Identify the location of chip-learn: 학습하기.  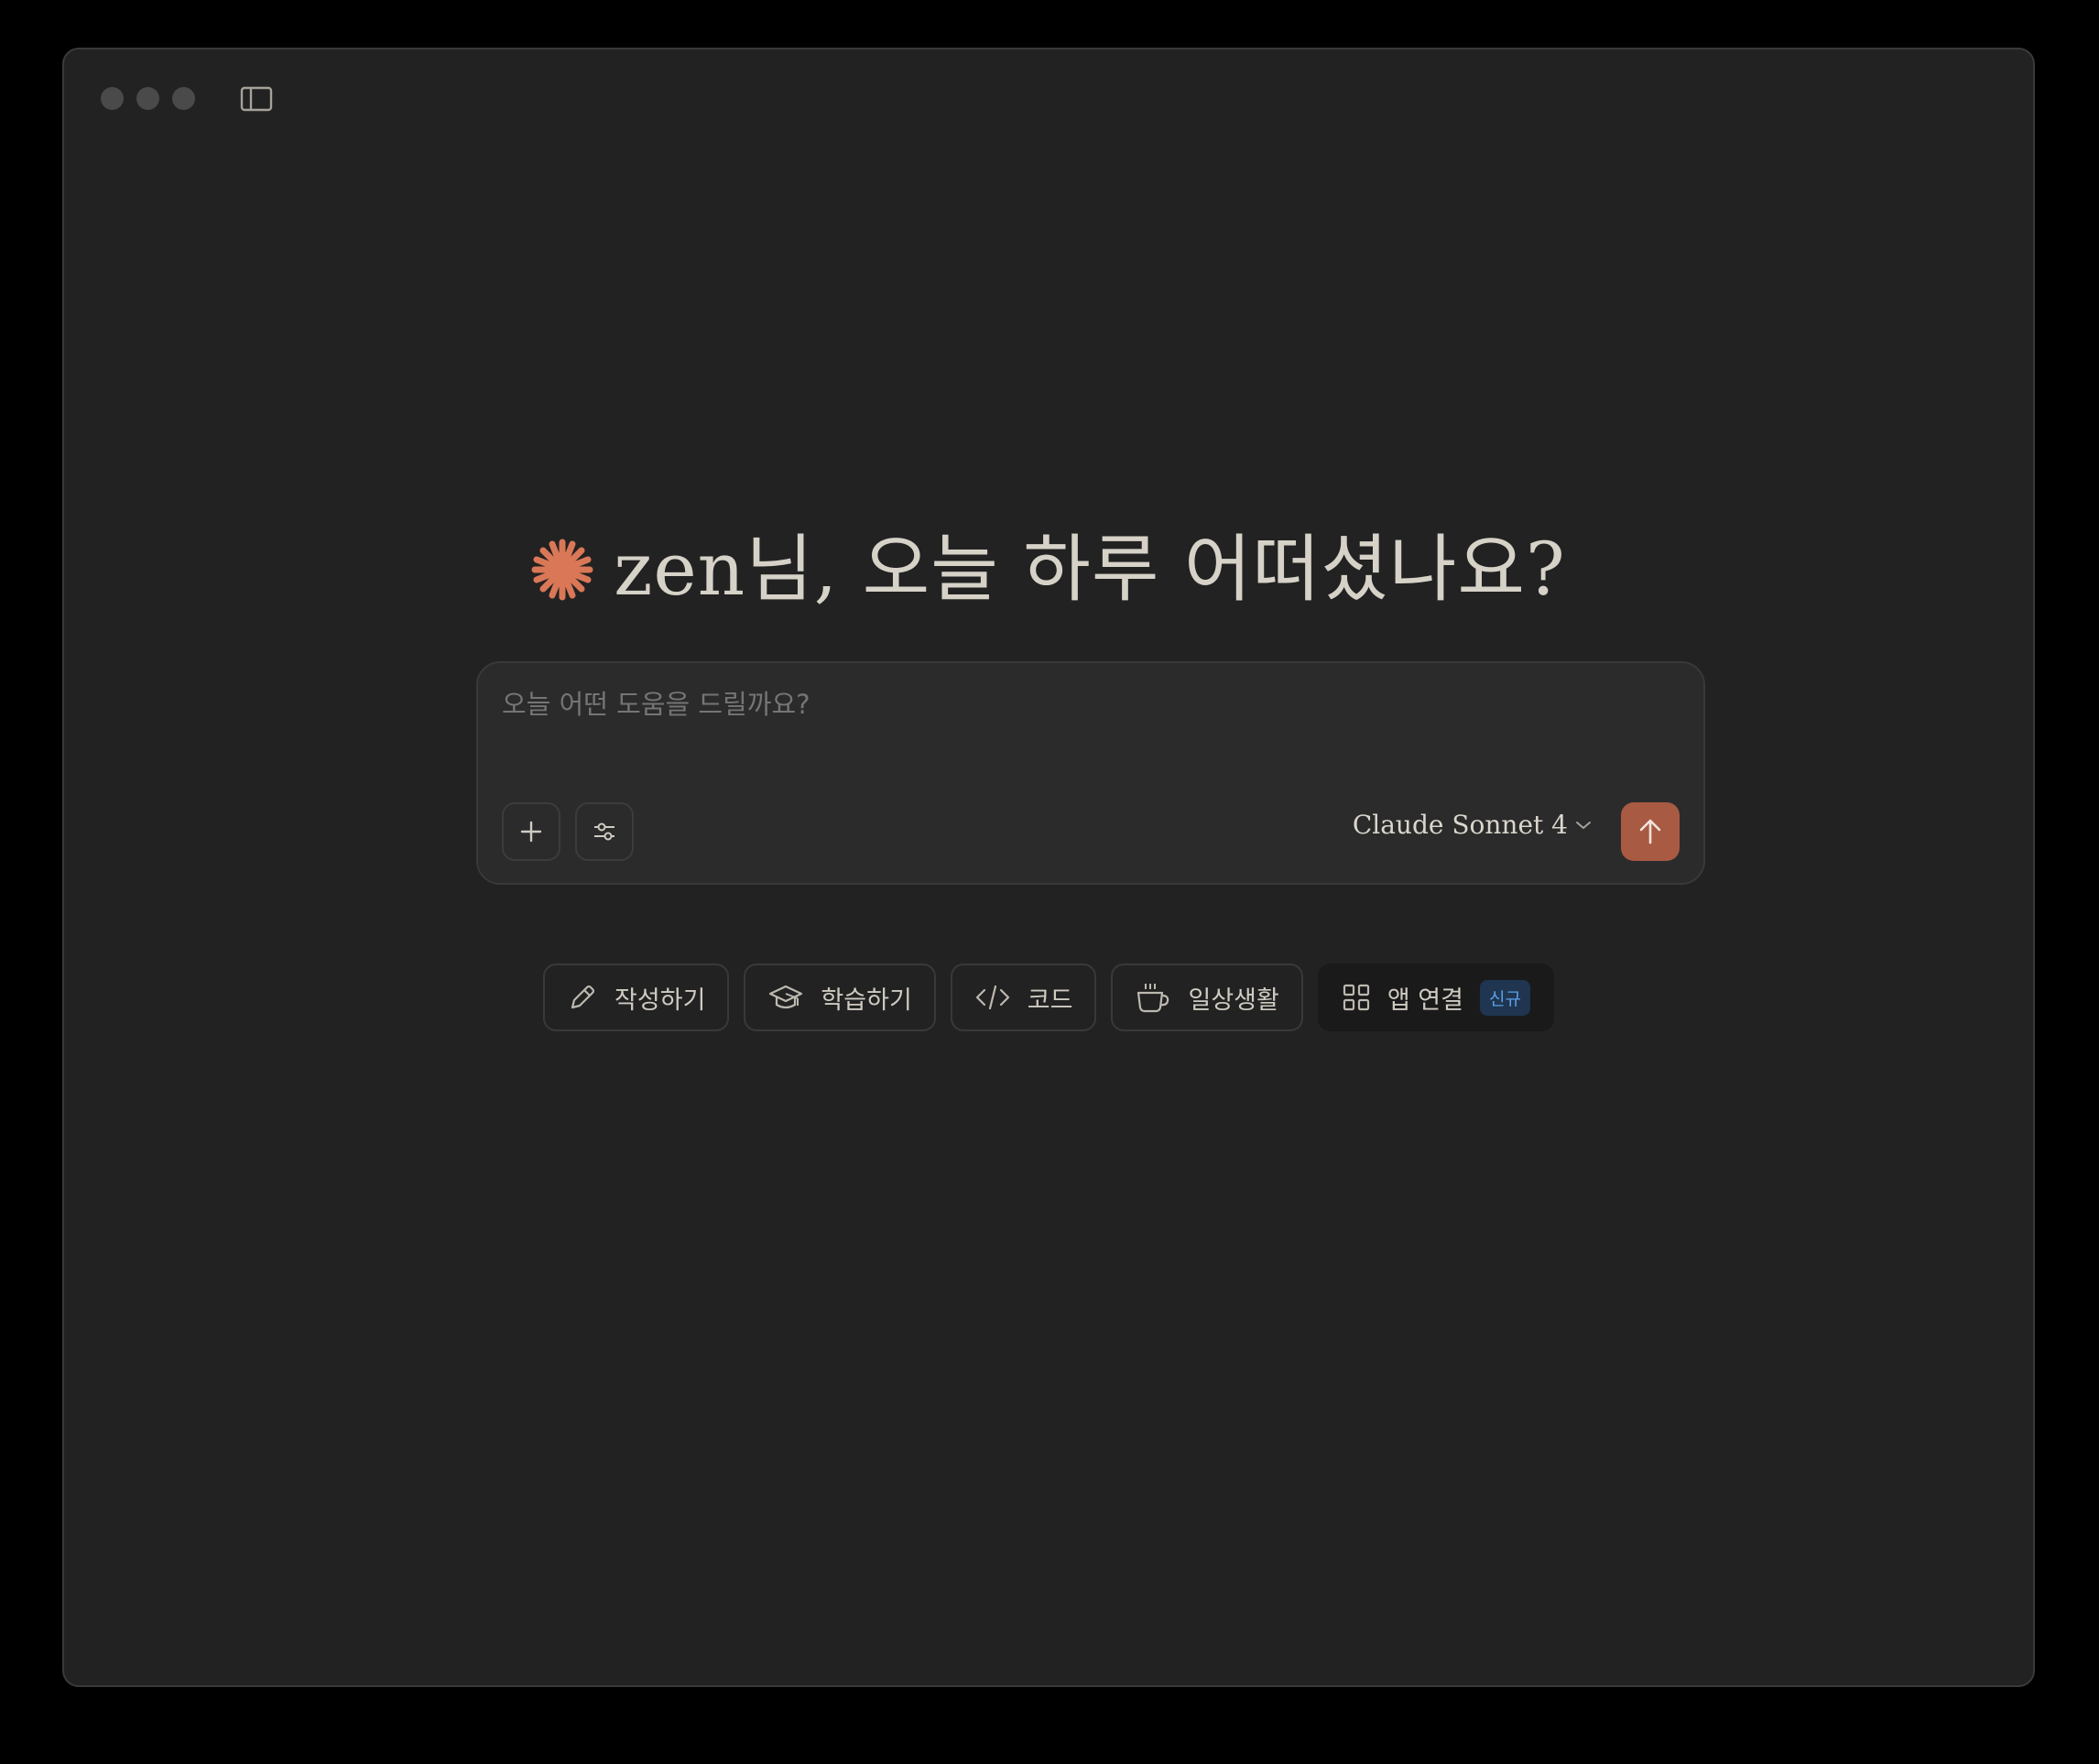
(840, 997).